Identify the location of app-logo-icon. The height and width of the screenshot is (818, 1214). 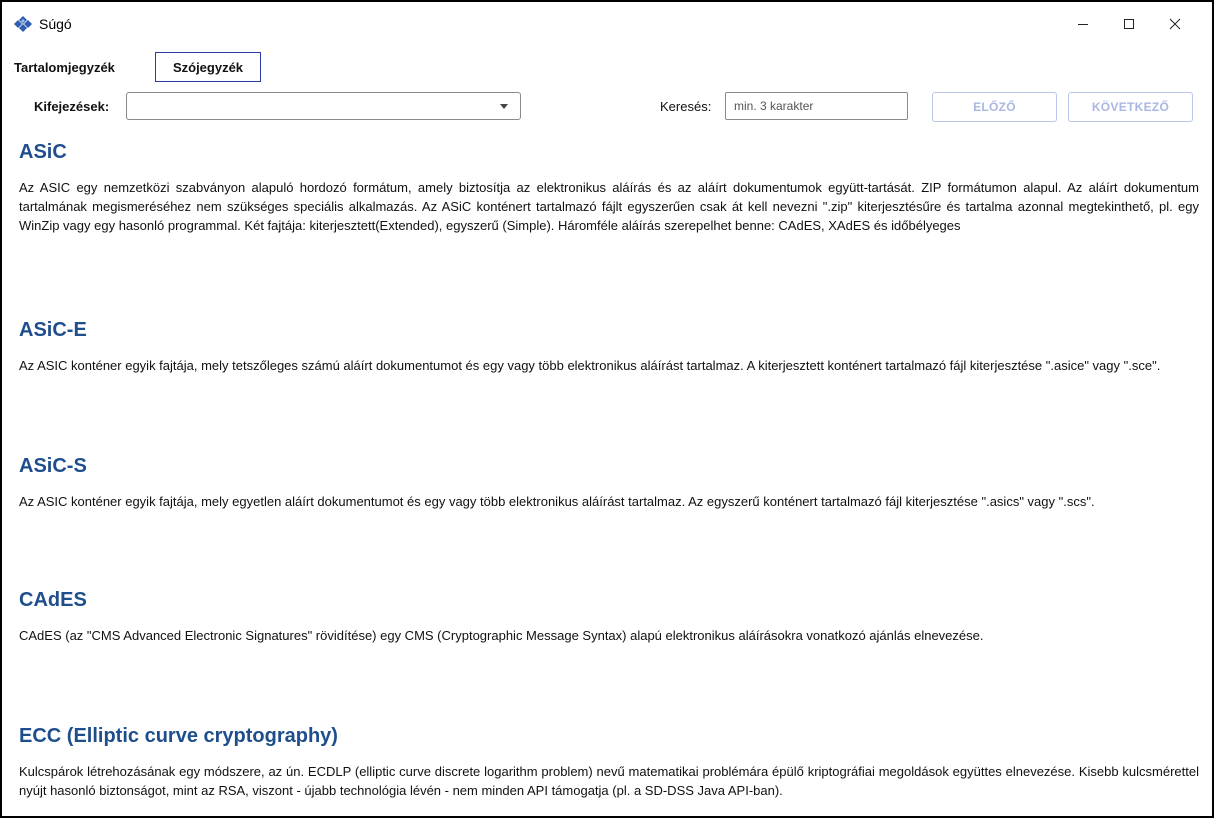
(23, 24).